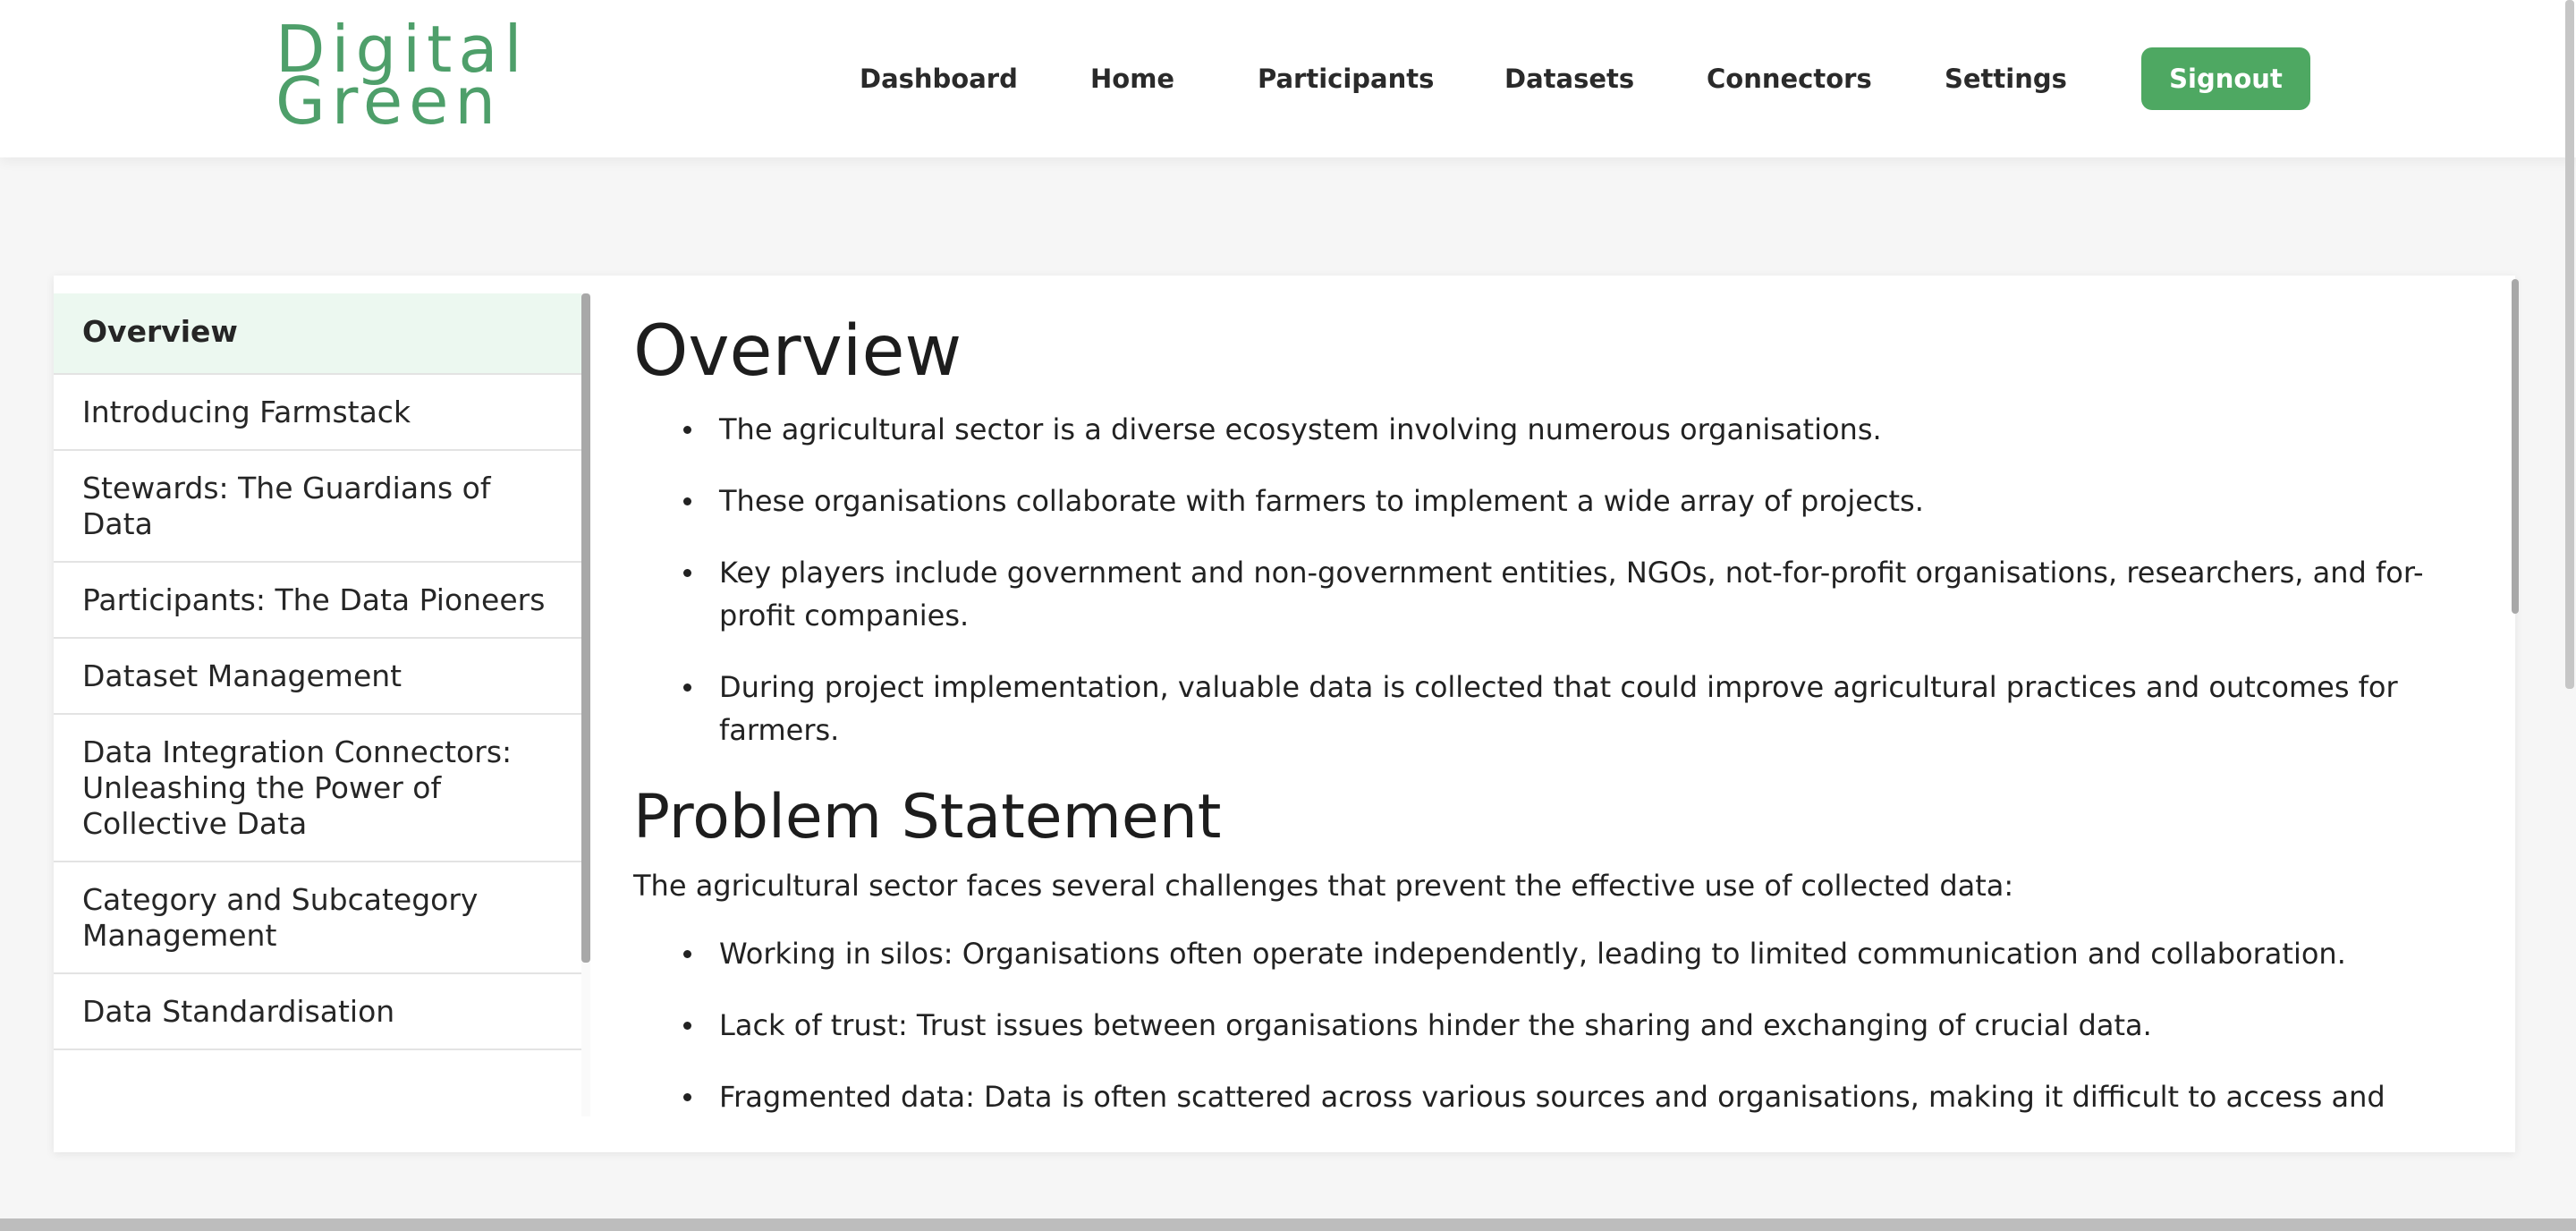  What do you see at coordinates (317, 413) in the screenshot?
I see `sidebar-item-introducing-farmstack: Introducing Farmstack` at bounding box center [317, 413].